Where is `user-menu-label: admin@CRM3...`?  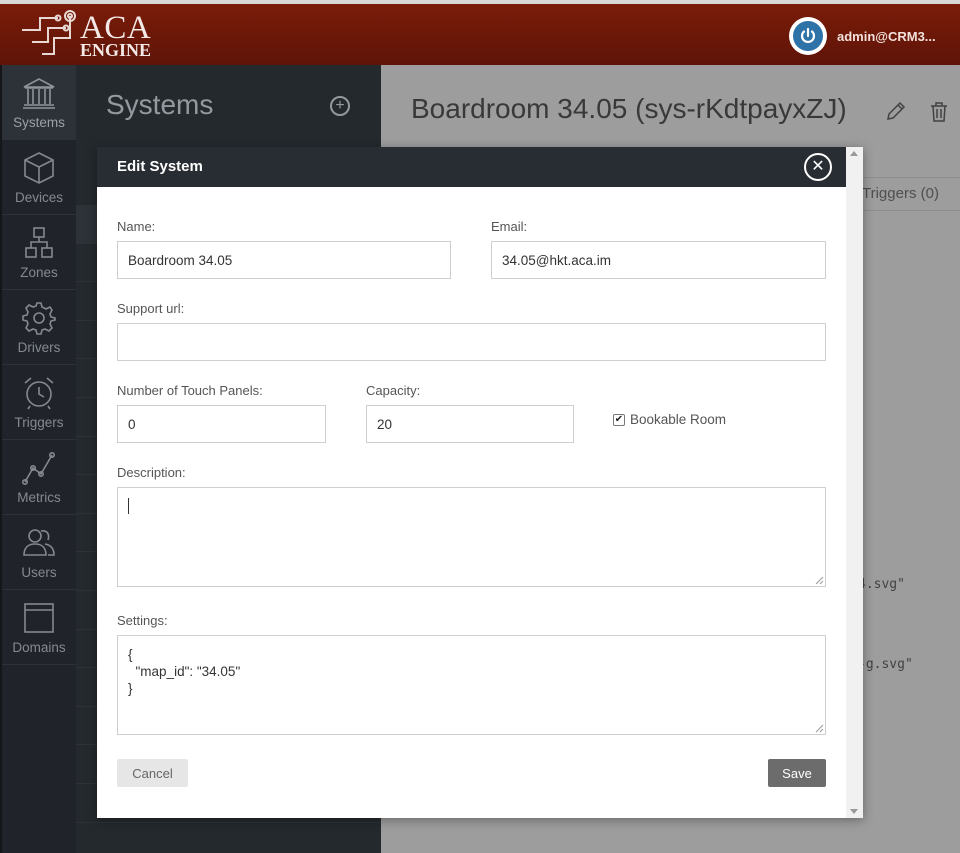
user-menu-label: admin@CRM3... is located at coordinates (886, 36).